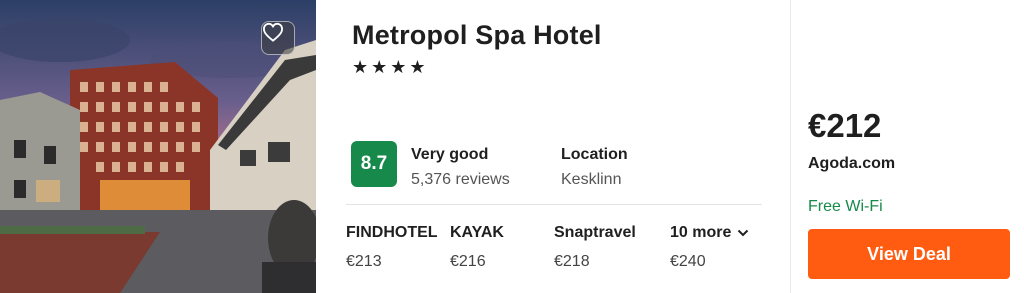 The height and width of the screenshot is (293, 1024). Describe the element at coordinates (845, 206) in the screenshot. I see `deal-feature: Free Wi-Fi` at that location.